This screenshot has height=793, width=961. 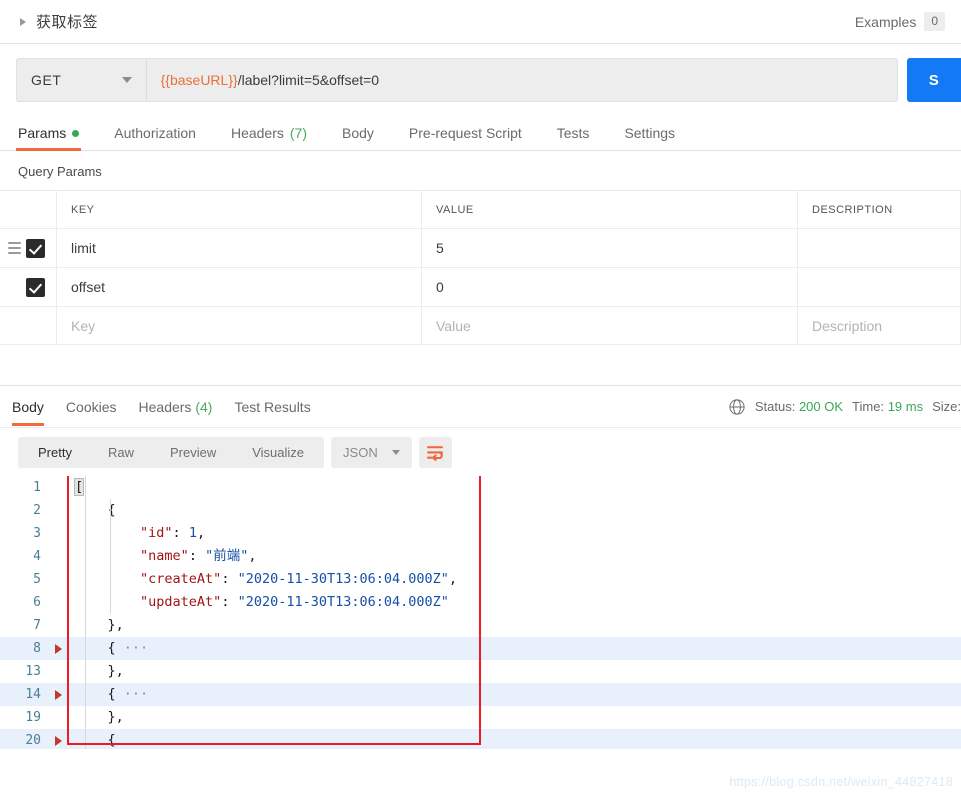 I want to click on code-line: 2 {, so click(x=480, y=510).